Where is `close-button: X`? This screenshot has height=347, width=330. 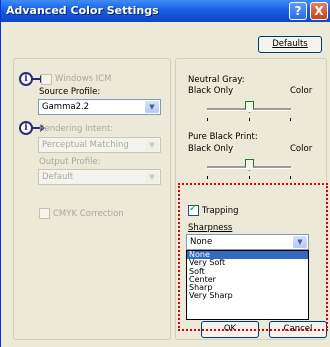
close-button: X is located at coordinates (319, 11).